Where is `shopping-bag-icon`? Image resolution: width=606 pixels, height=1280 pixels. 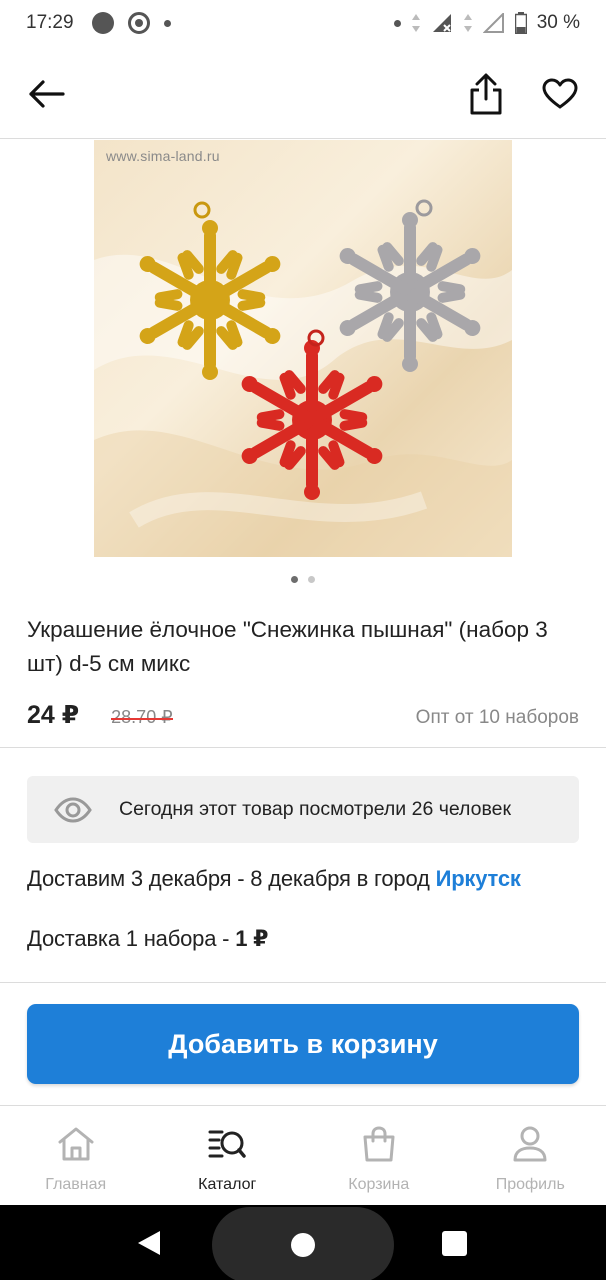
shopping-bag-icon is located at coordinates (379, 1144).